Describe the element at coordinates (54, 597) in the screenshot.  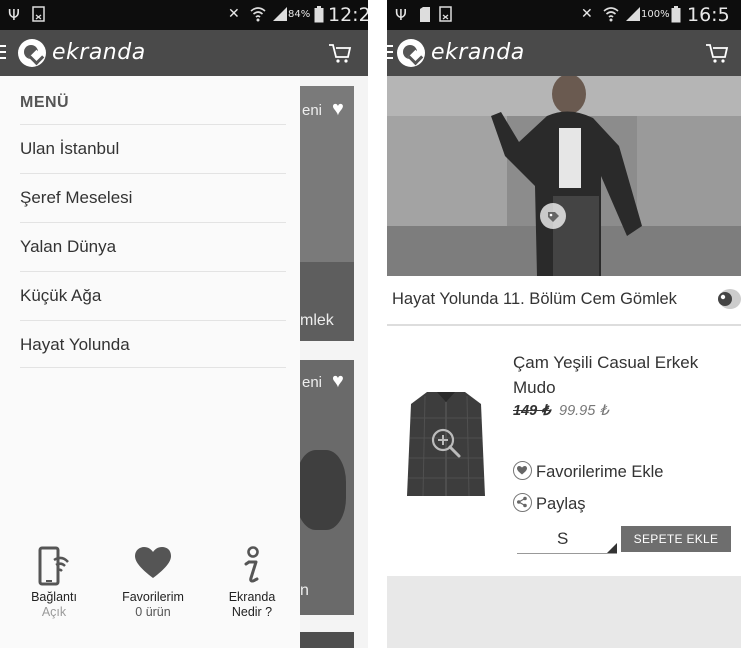
I see `connection-label: Bağlantı` at that location.